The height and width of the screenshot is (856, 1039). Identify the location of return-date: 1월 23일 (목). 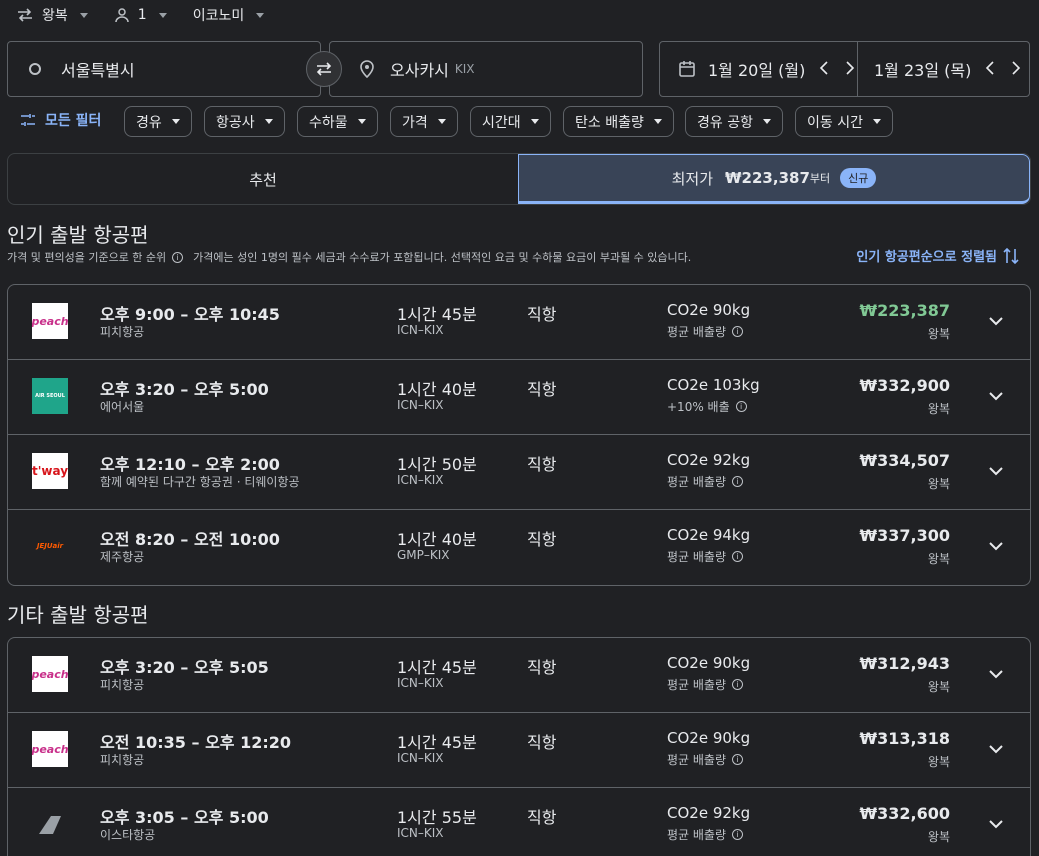
(939, 69).